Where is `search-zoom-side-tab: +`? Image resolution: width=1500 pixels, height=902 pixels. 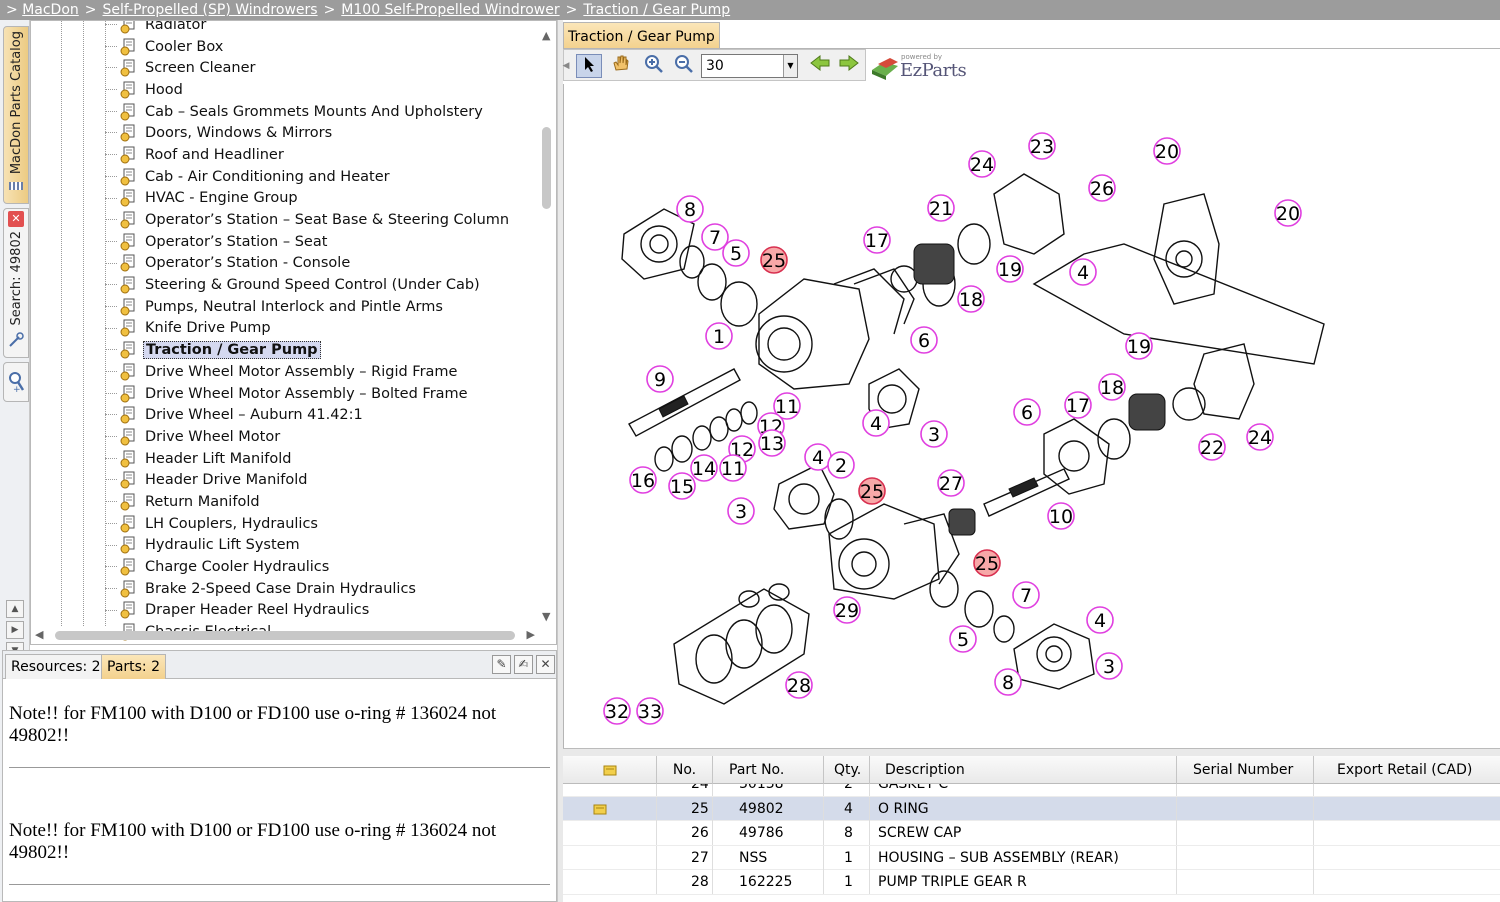
search-zoom-side-tab: + is located at coordinates (16, 382).